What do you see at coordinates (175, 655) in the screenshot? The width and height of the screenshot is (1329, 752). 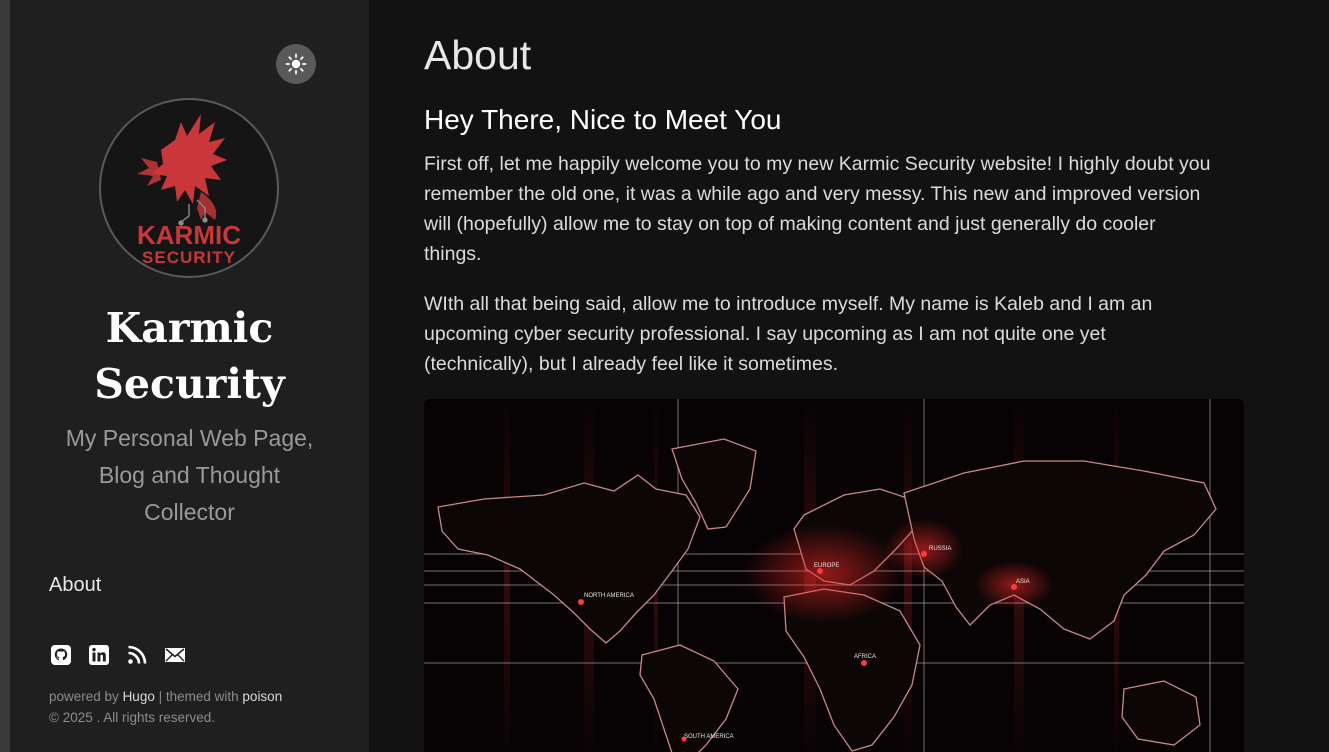 I see `email-icon` at bounding box center [175, 655].